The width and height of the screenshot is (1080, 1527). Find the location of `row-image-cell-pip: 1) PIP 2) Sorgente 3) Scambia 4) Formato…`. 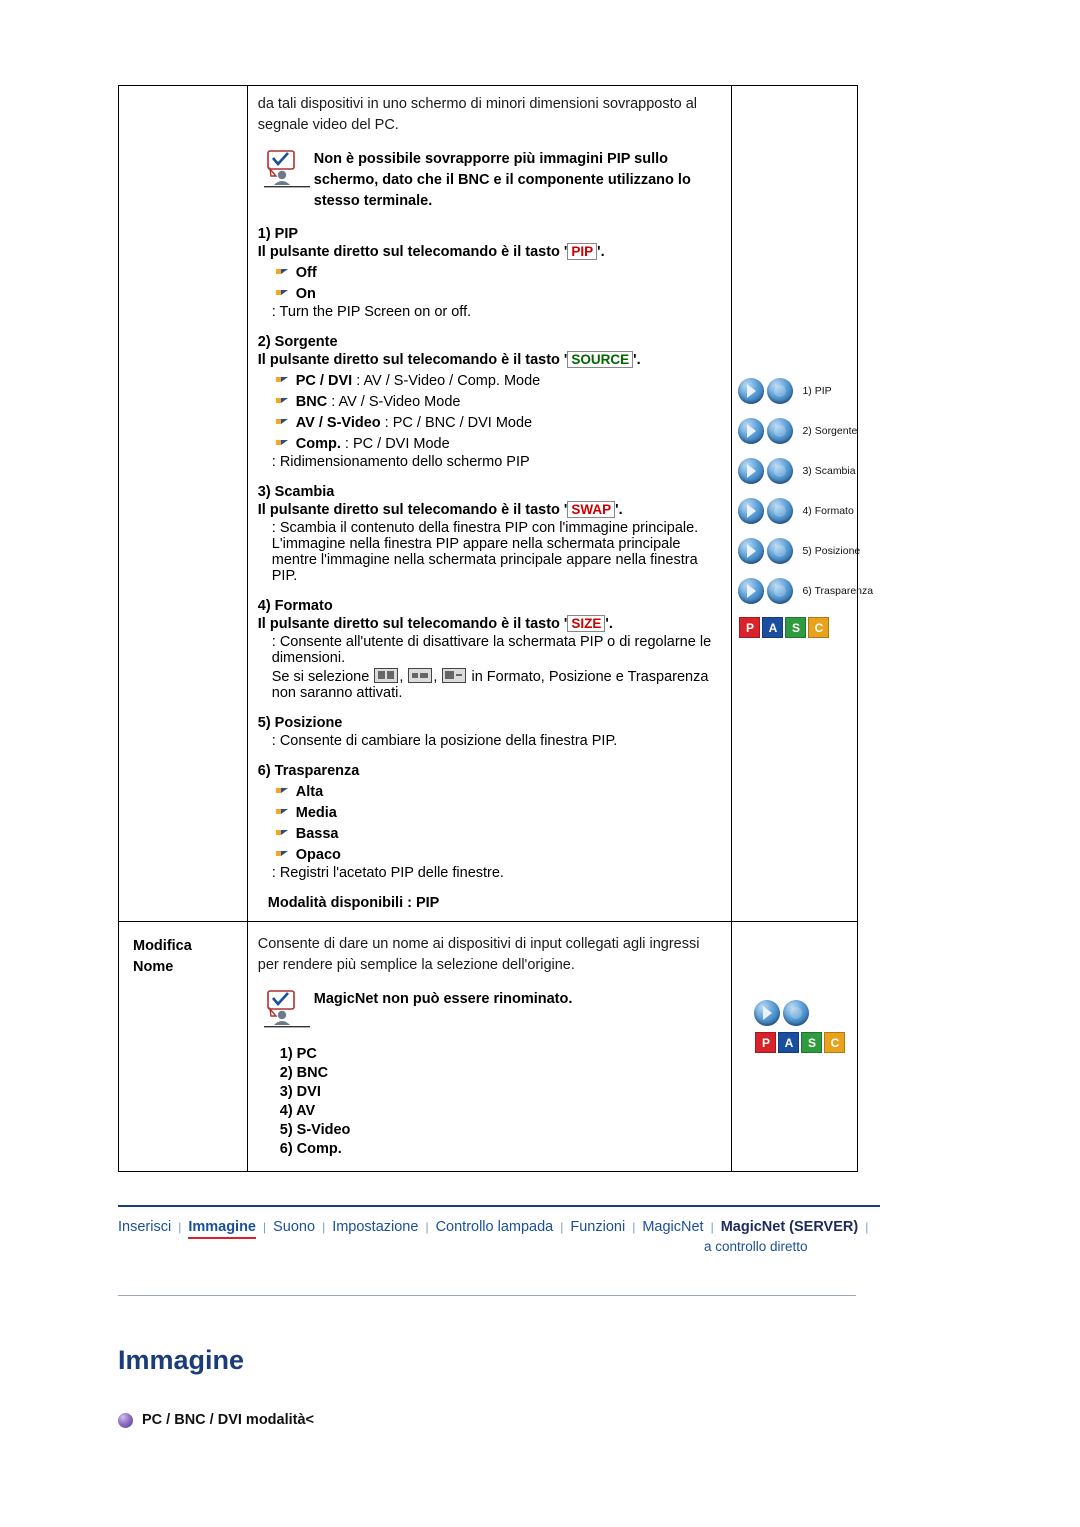

row-image-cell-pip: 1) PIP 2) Sorgente 3) Scambia 4) Formato… is located at coordinates (802, 503).